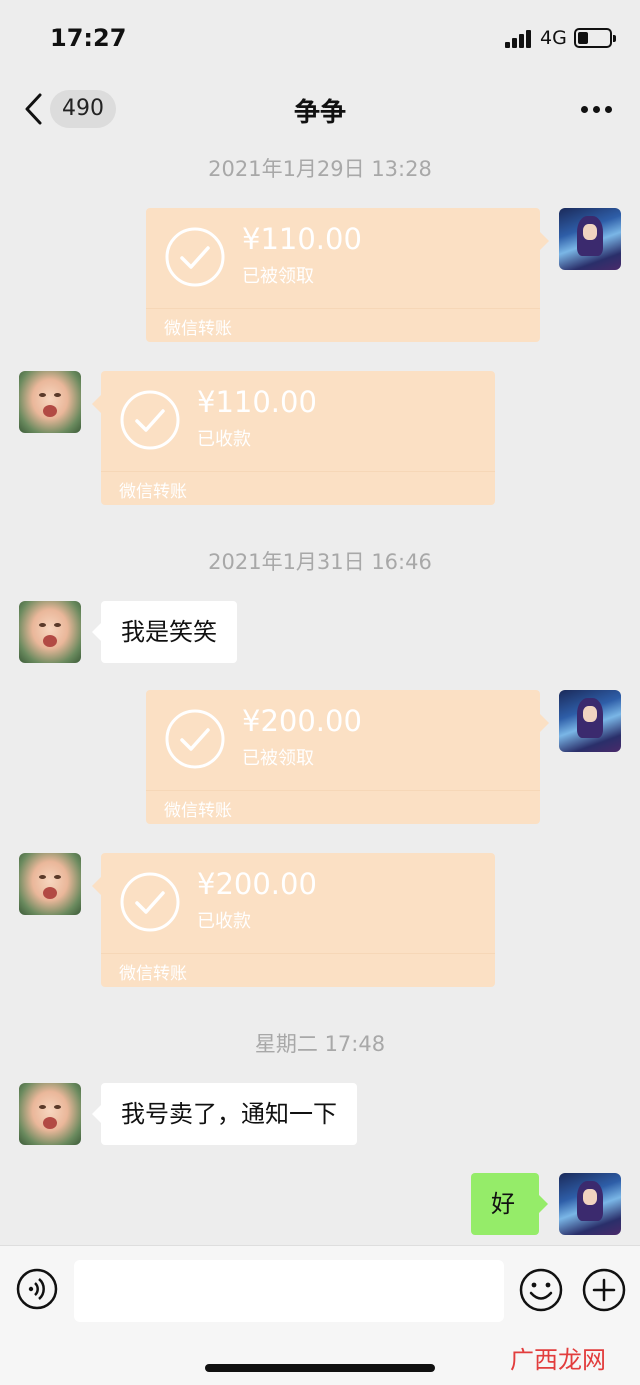 This screenshot has width=640, height=1385. Describe the element at coordinates (229, 1114) in the screenshot. I see `message-text: 我号卖了，通知一下` at that location.